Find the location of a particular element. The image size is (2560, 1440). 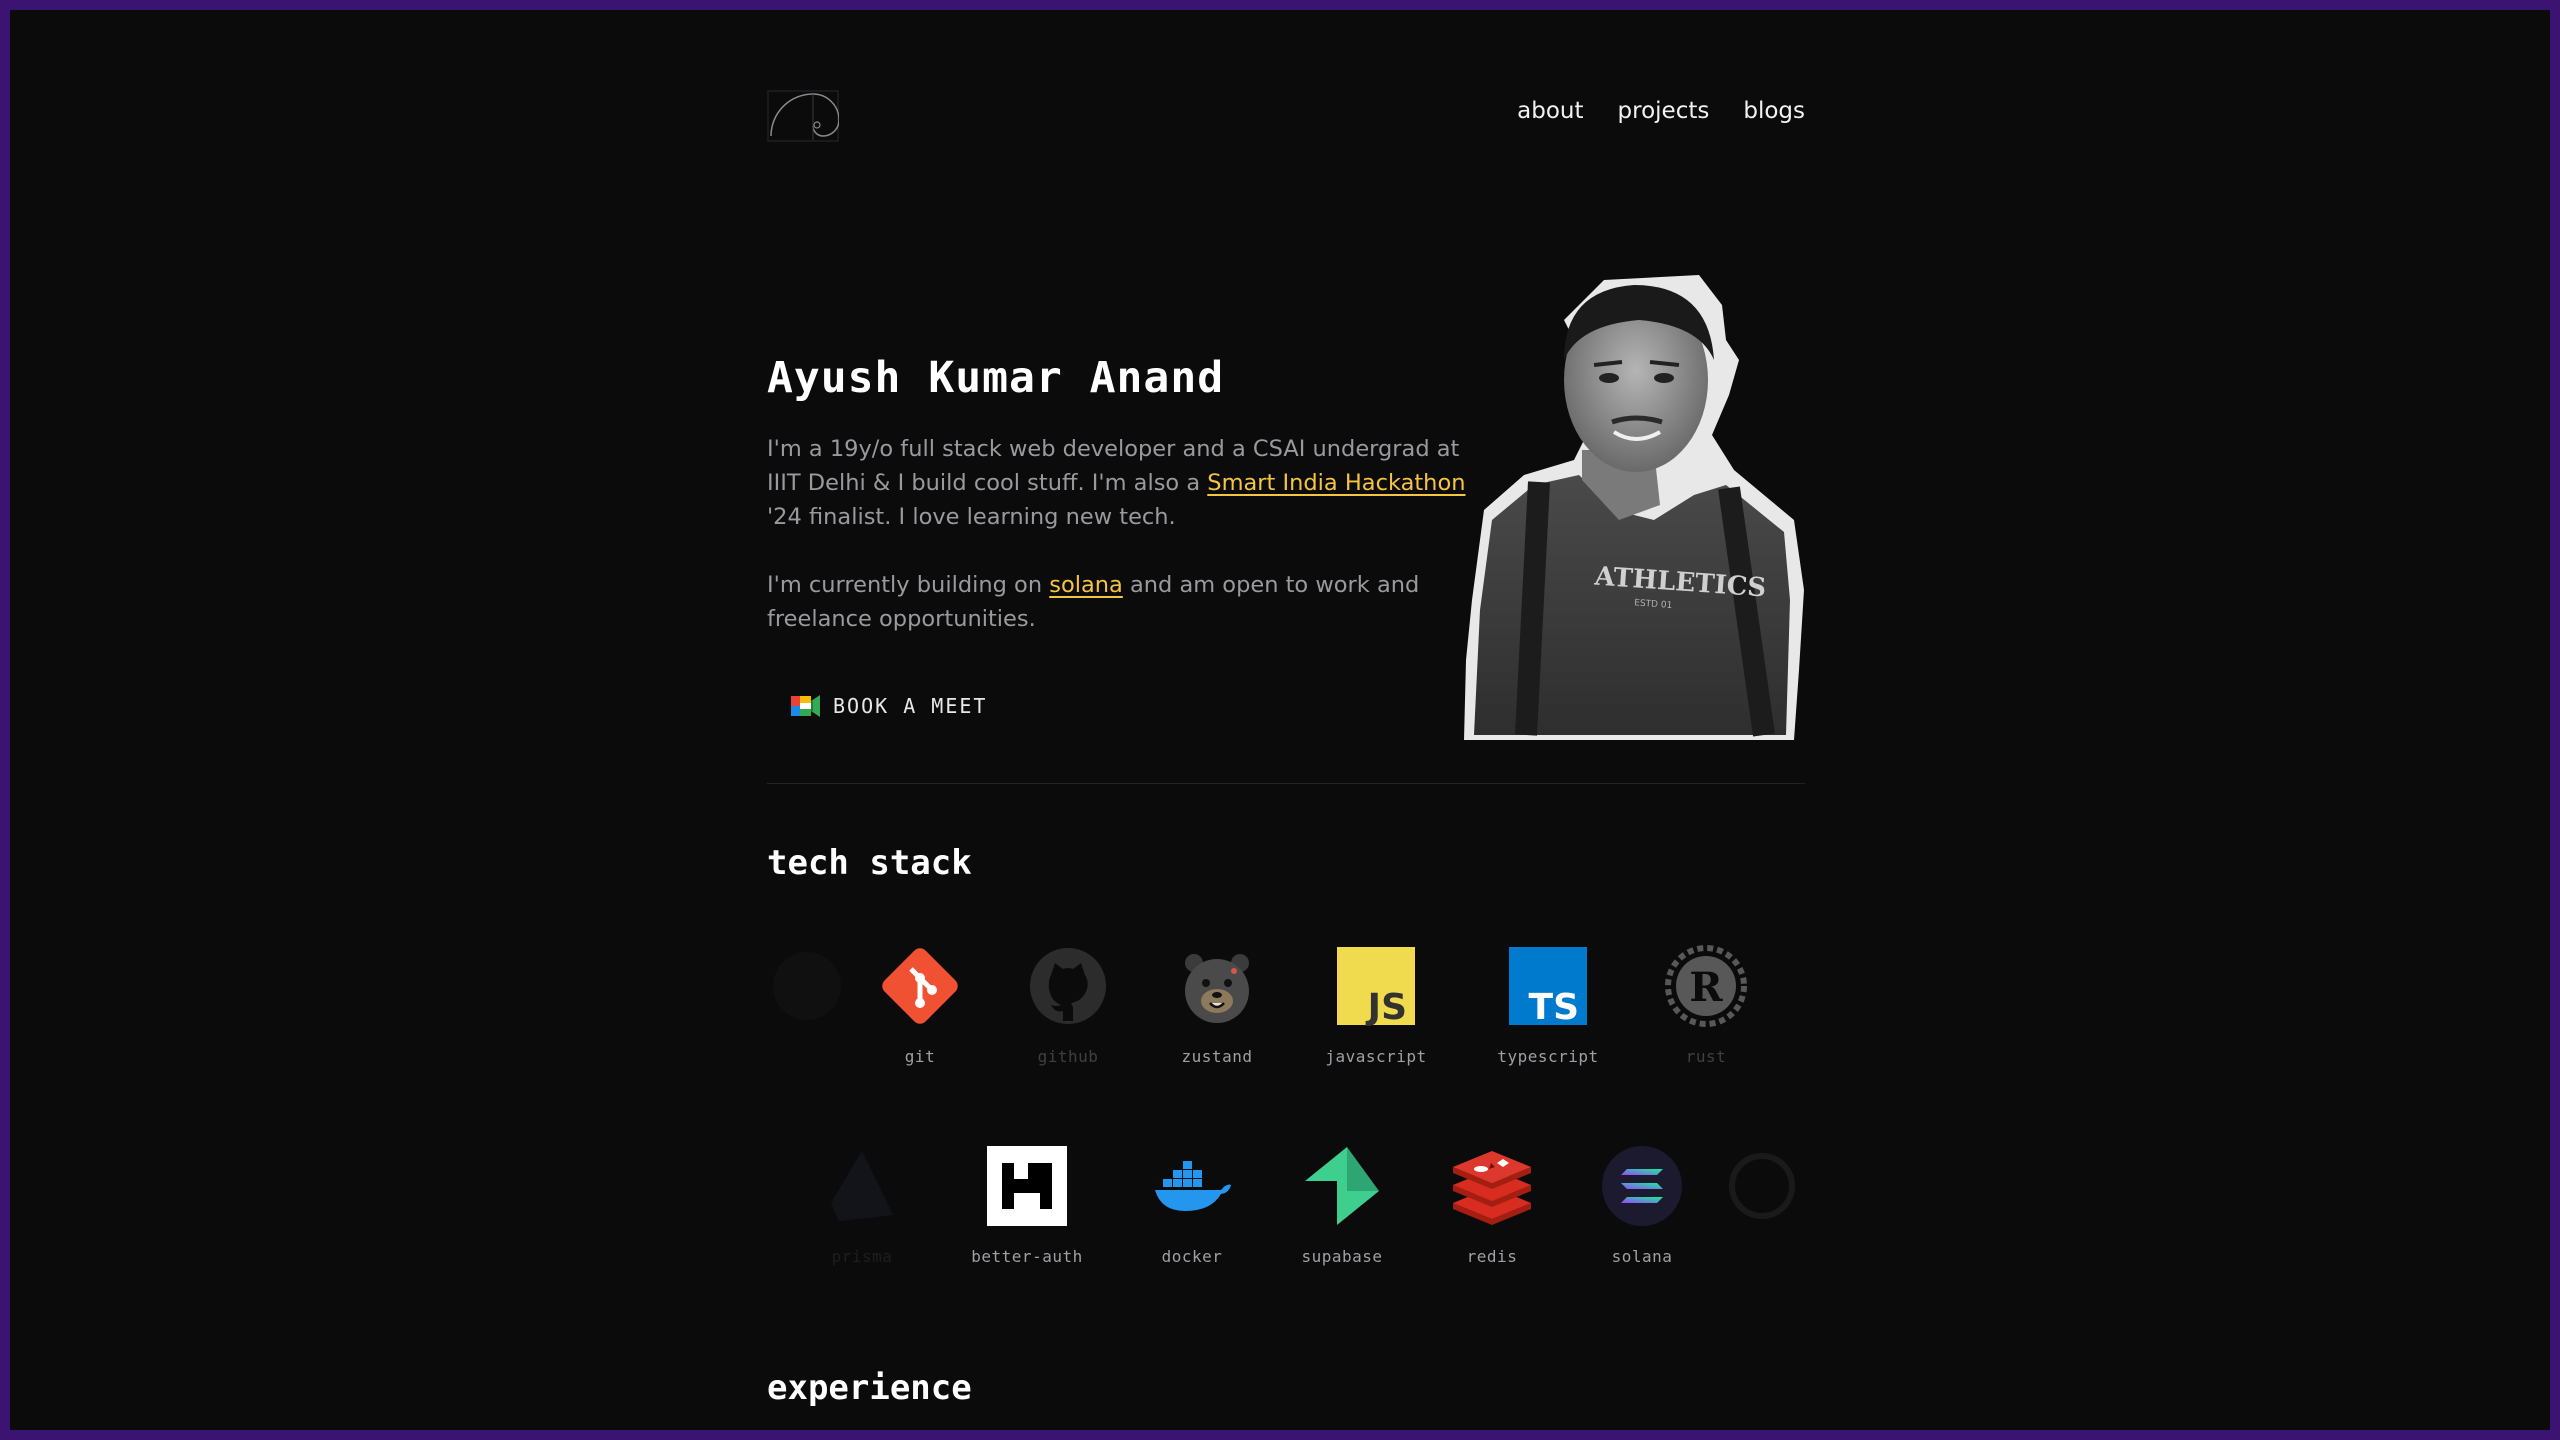

tech-label: supabase is located at coordinates (1342, 1256).